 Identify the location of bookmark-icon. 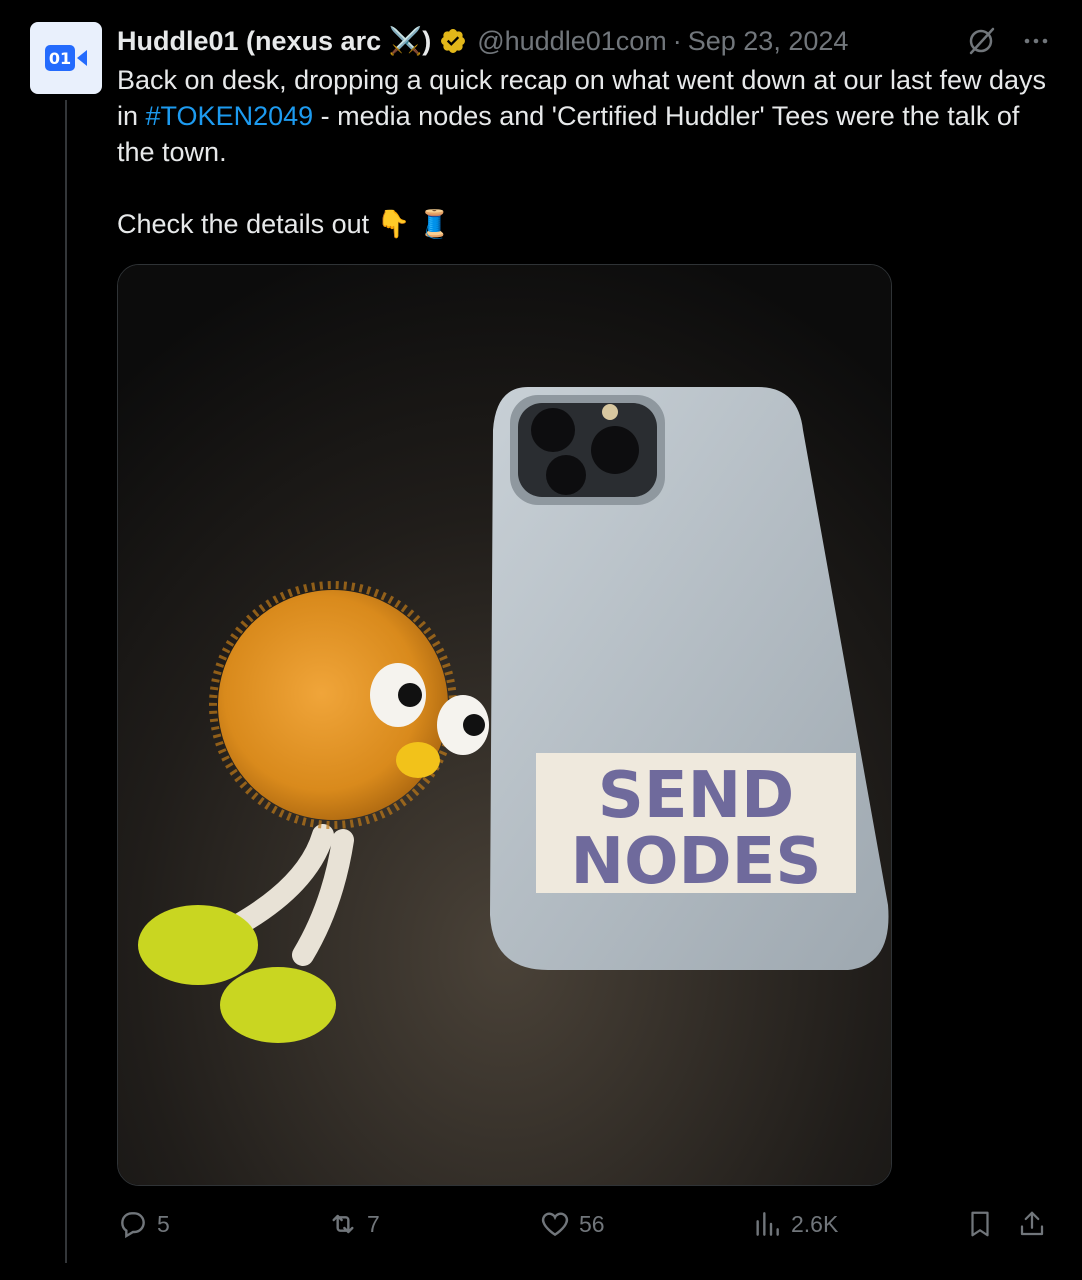
(980, 1224).